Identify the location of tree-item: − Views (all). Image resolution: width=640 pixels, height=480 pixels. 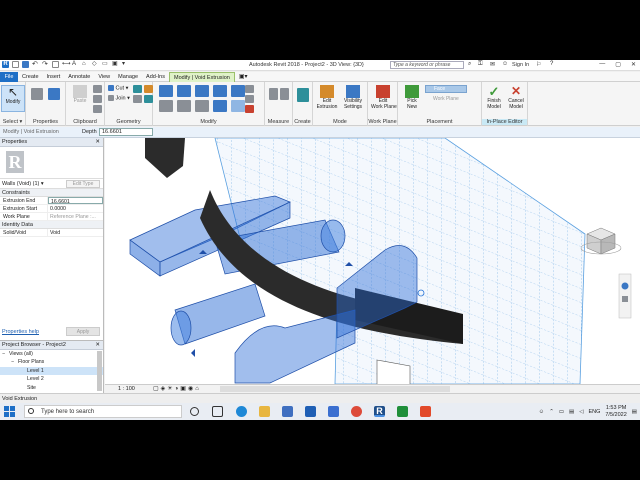
(51, 354).